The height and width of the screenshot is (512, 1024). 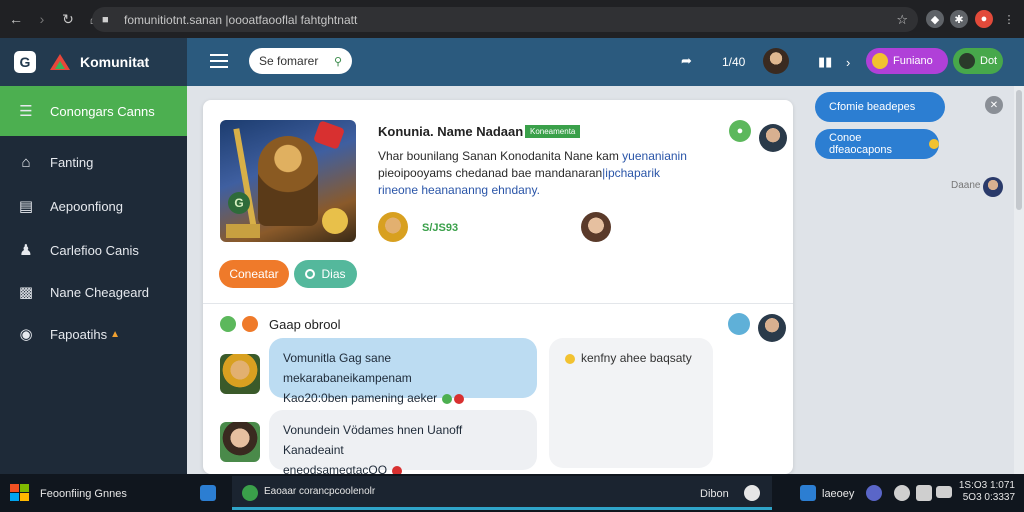 I want to click on profile-extension-icon: ●, so click(x=984, y=19).